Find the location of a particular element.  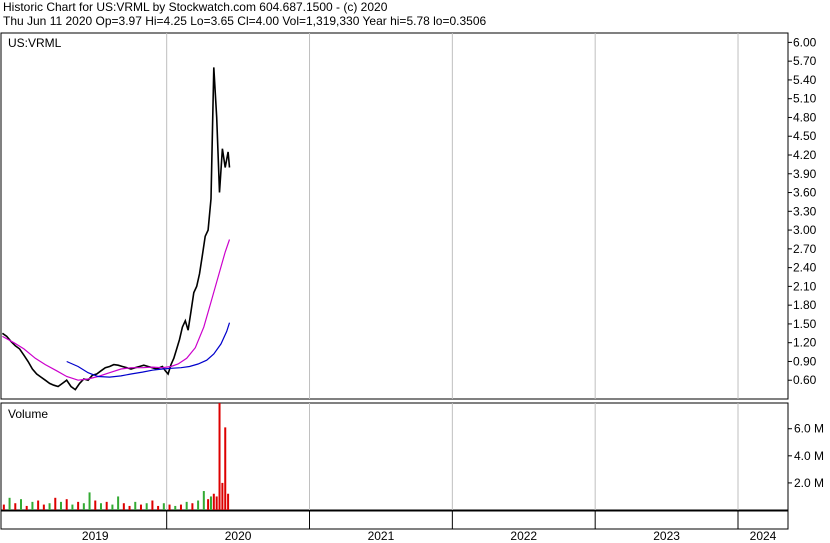

symbol-label: US:VRML is located at coordinates (35, 43).